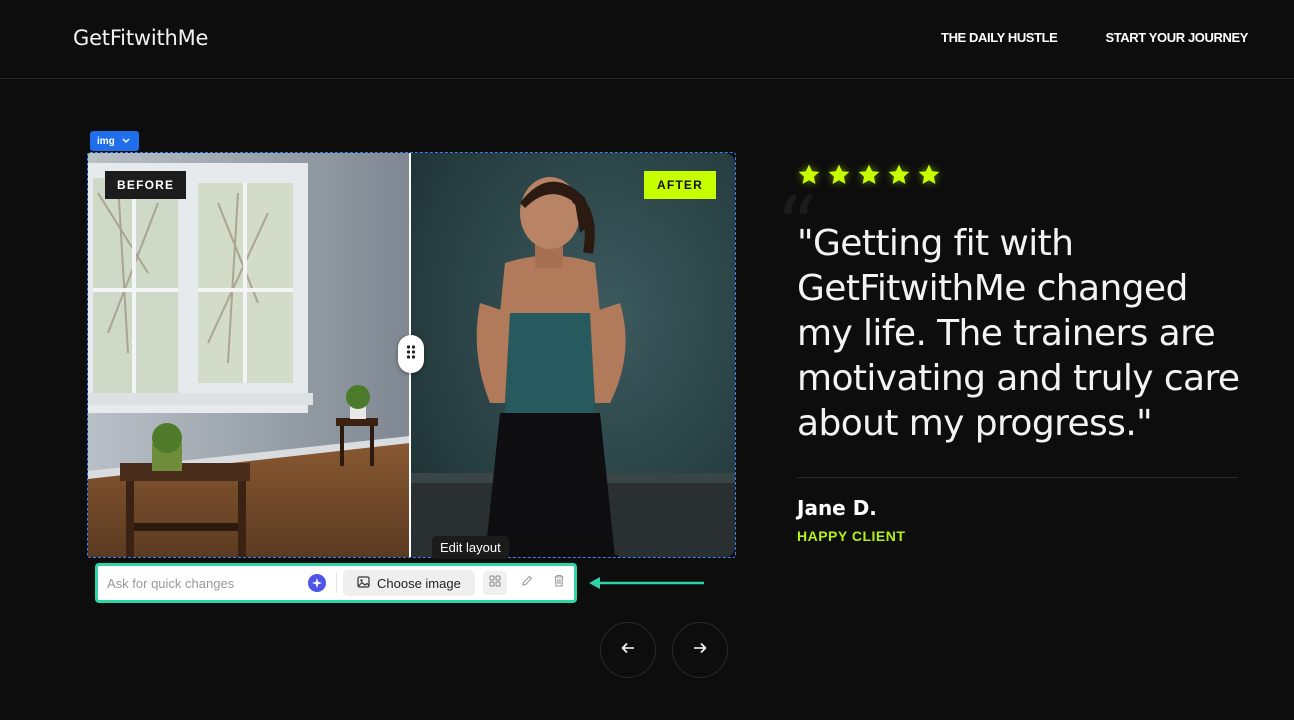 This screenshot has height=720, width=1294. Describe the element at coordinates (1094, 37) in the screenshot. I see `main-nav: THE DAILY HUSTLE START YOUR JOURNEY` at that location.